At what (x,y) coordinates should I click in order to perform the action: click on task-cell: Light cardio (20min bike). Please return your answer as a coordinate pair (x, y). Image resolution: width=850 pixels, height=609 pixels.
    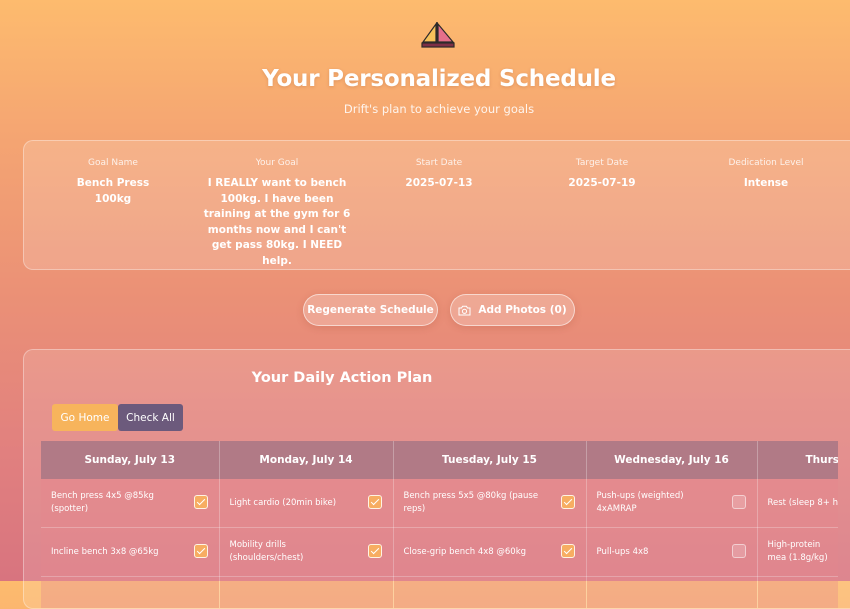
    Looking at the image, I should click on (306, 503).